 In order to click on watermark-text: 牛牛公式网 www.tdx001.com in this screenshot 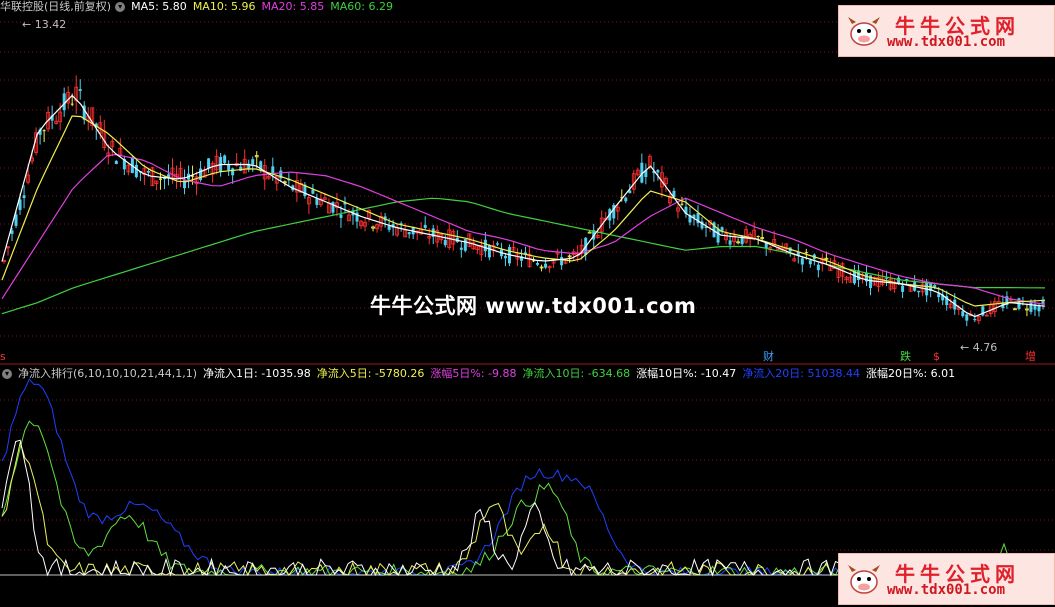, I will do `click(533, 306)`.